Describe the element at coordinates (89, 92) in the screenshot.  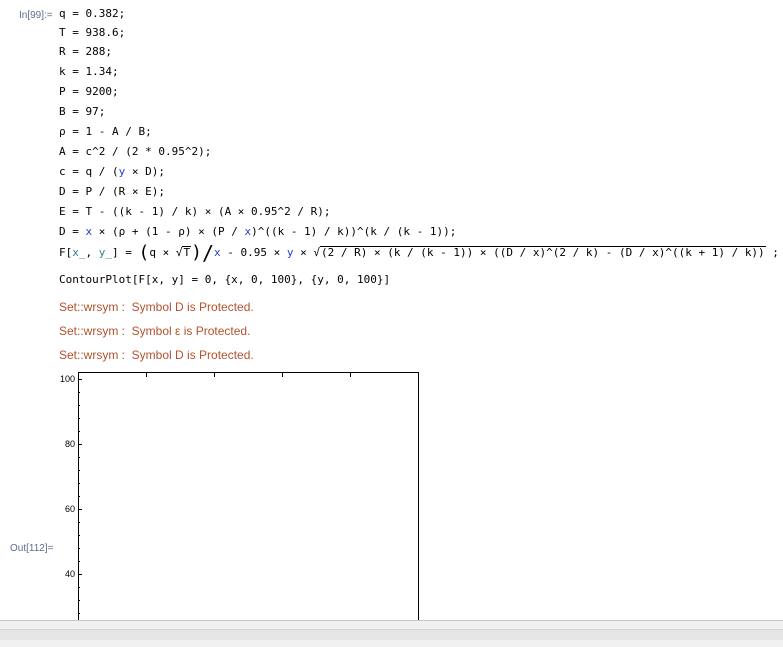
I see `code-line-p: P = 9200;` at that location.